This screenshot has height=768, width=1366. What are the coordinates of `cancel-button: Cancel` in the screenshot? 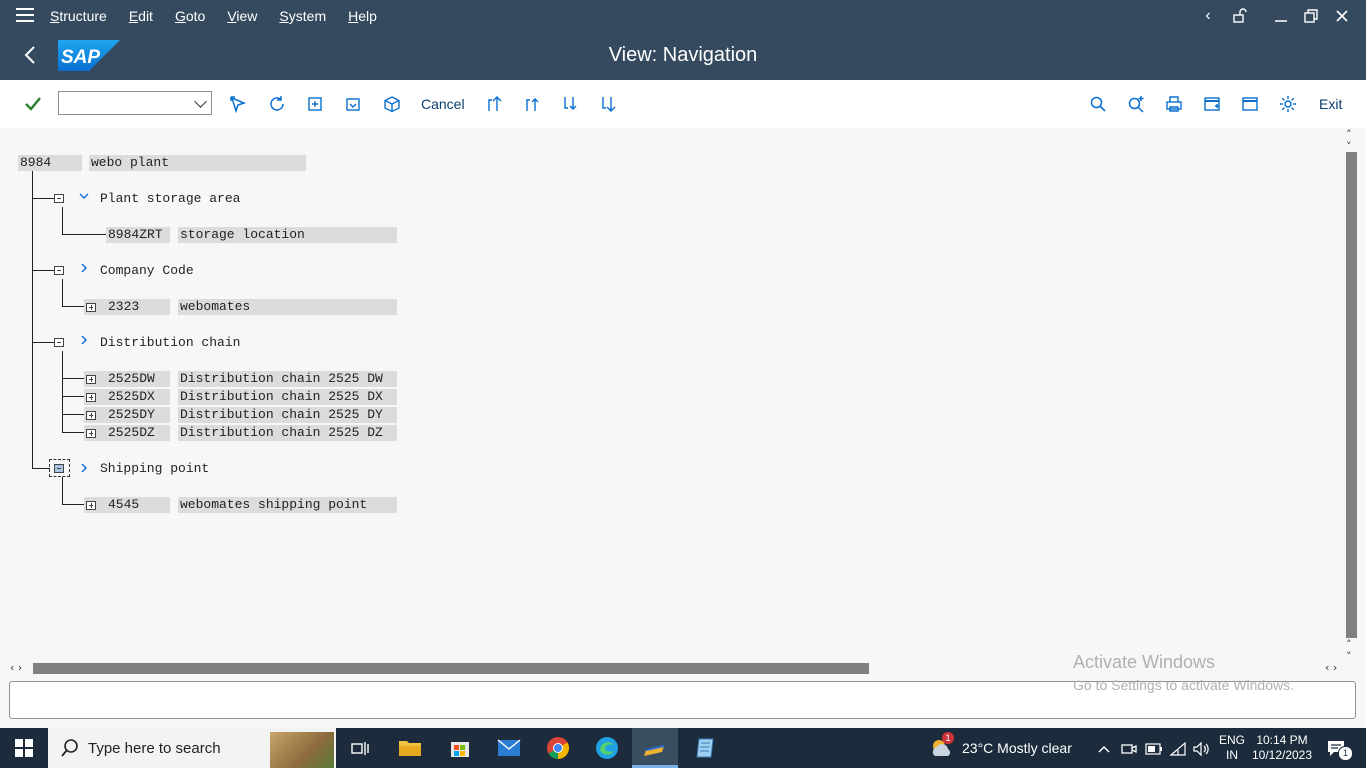 It's located at (443, 104).